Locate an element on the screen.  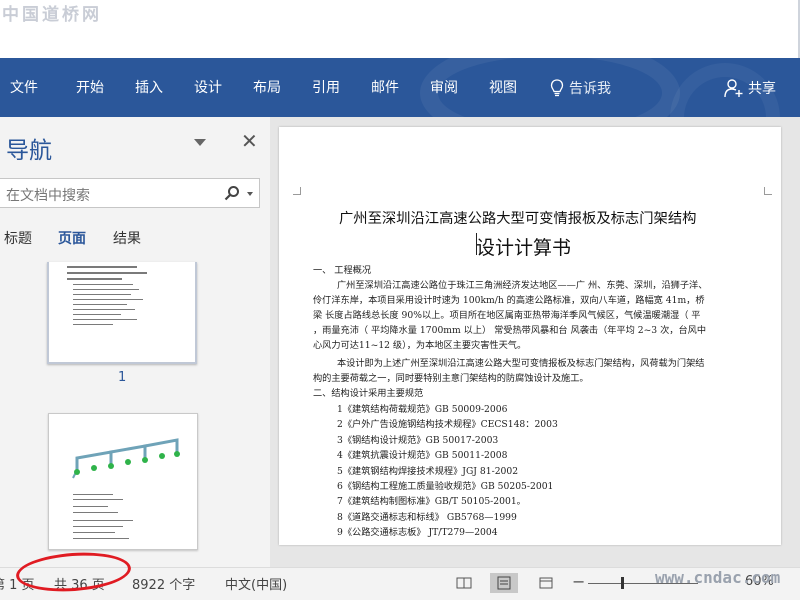
book-icon is located at coordinates (464, 583).